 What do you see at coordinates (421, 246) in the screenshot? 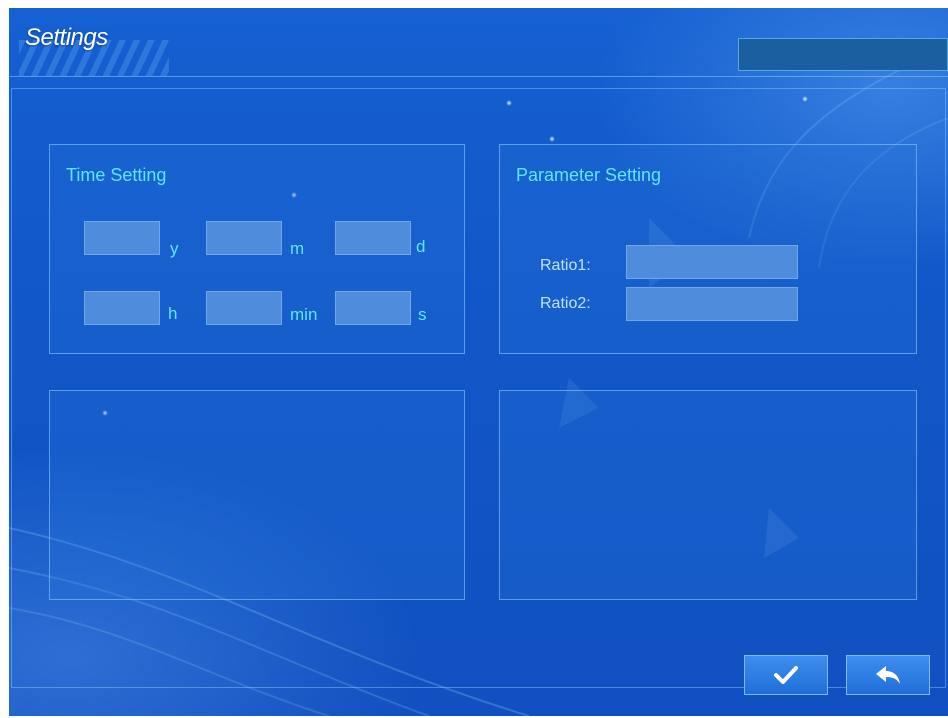
I see `day-unit-label: d` at bounding box center [421, 246].